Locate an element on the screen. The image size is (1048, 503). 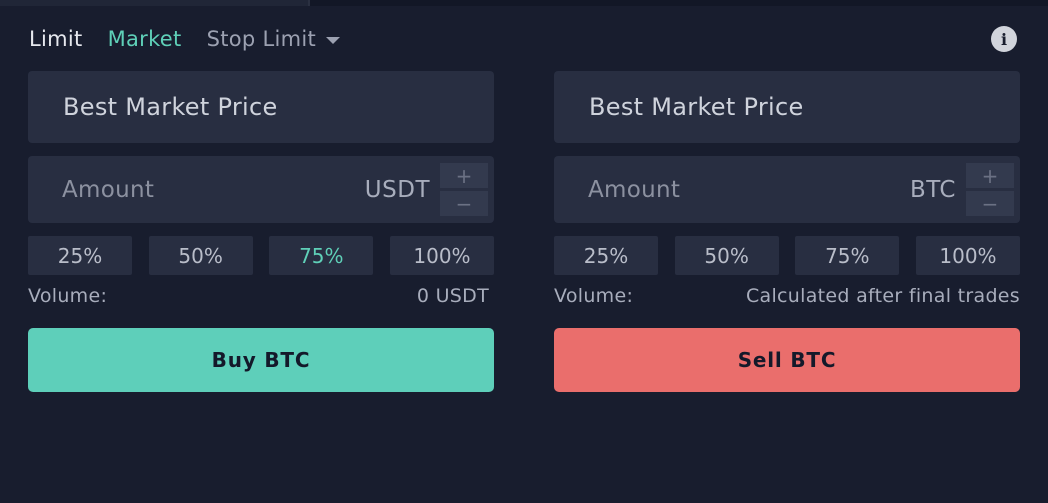
sell-volume-row: Volume: Calculated after final trades is located at coordinates (787, 296).